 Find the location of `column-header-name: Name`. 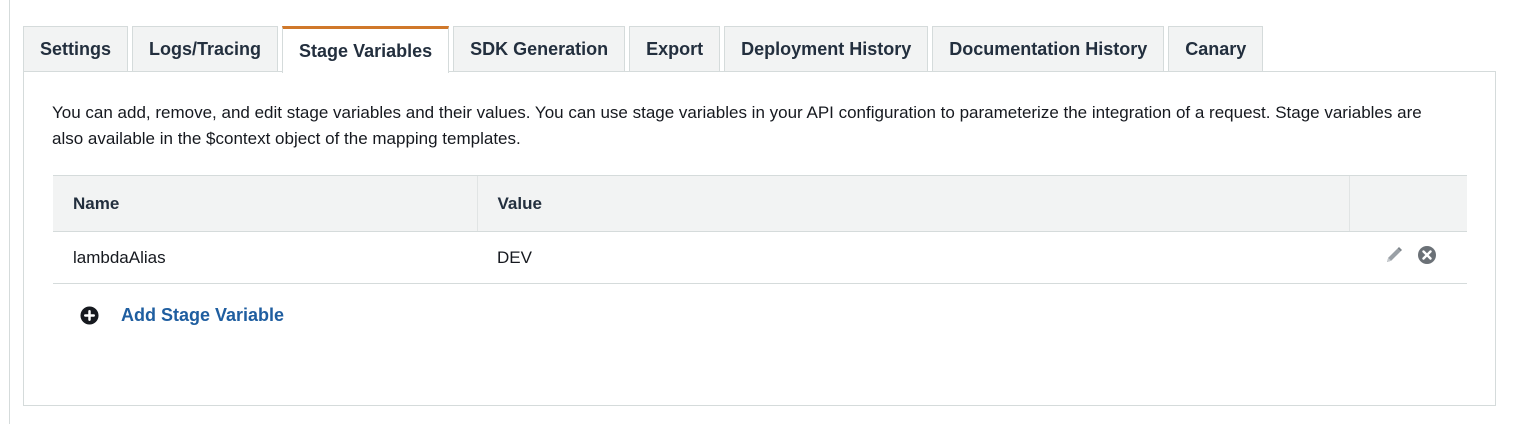

column-header-name: Name is located at coordinates (265, 203).